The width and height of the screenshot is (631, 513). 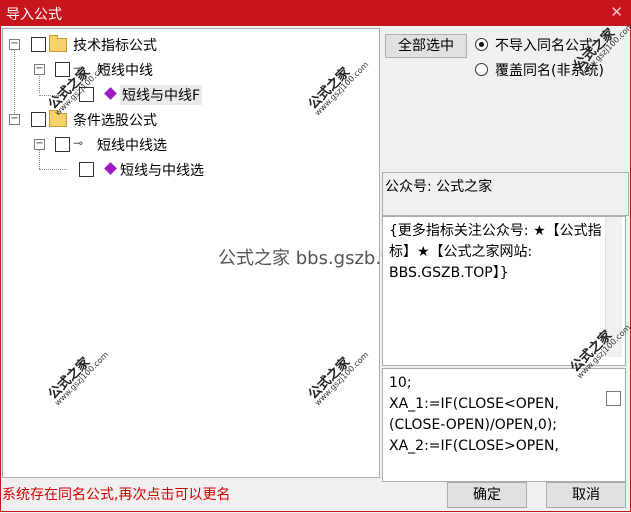 What do you see at coordinates (315, 13) in the screenshot?
I see `title-bar: 导入公式 ✕` at bounding box center [315, 13].